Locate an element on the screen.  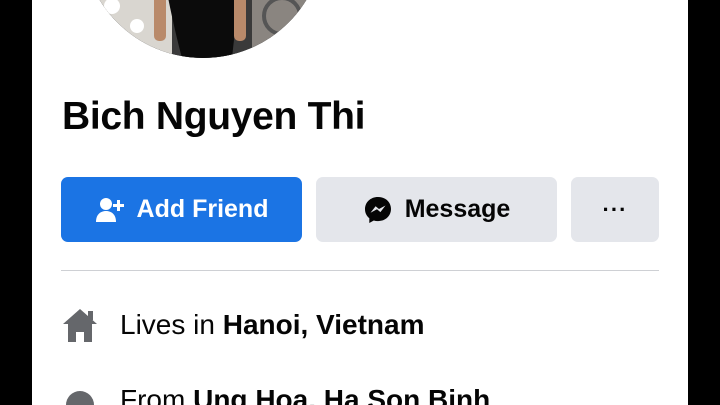
add-friend-button: Add Friend is located at coordinates (181, 209).